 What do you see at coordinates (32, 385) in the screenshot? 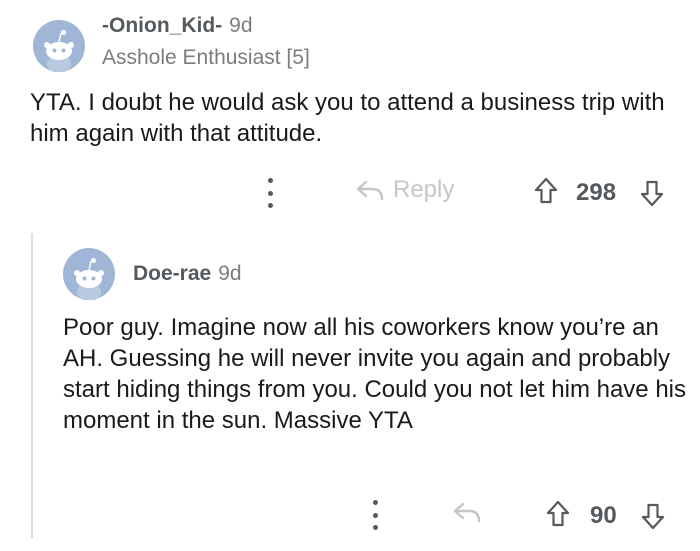
I see `thread-line` at bounding box center [32, 385].